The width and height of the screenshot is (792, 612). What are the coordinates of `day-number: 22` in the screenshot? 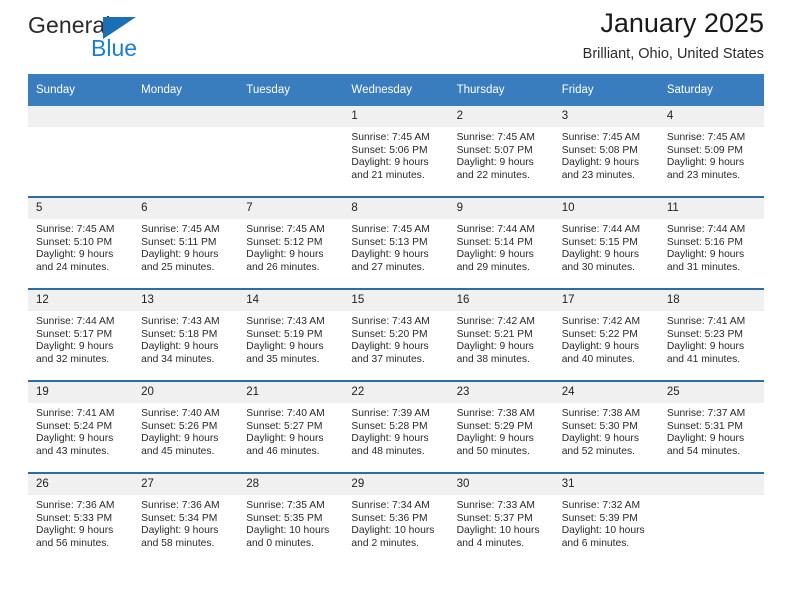 It's located at (396, 392).